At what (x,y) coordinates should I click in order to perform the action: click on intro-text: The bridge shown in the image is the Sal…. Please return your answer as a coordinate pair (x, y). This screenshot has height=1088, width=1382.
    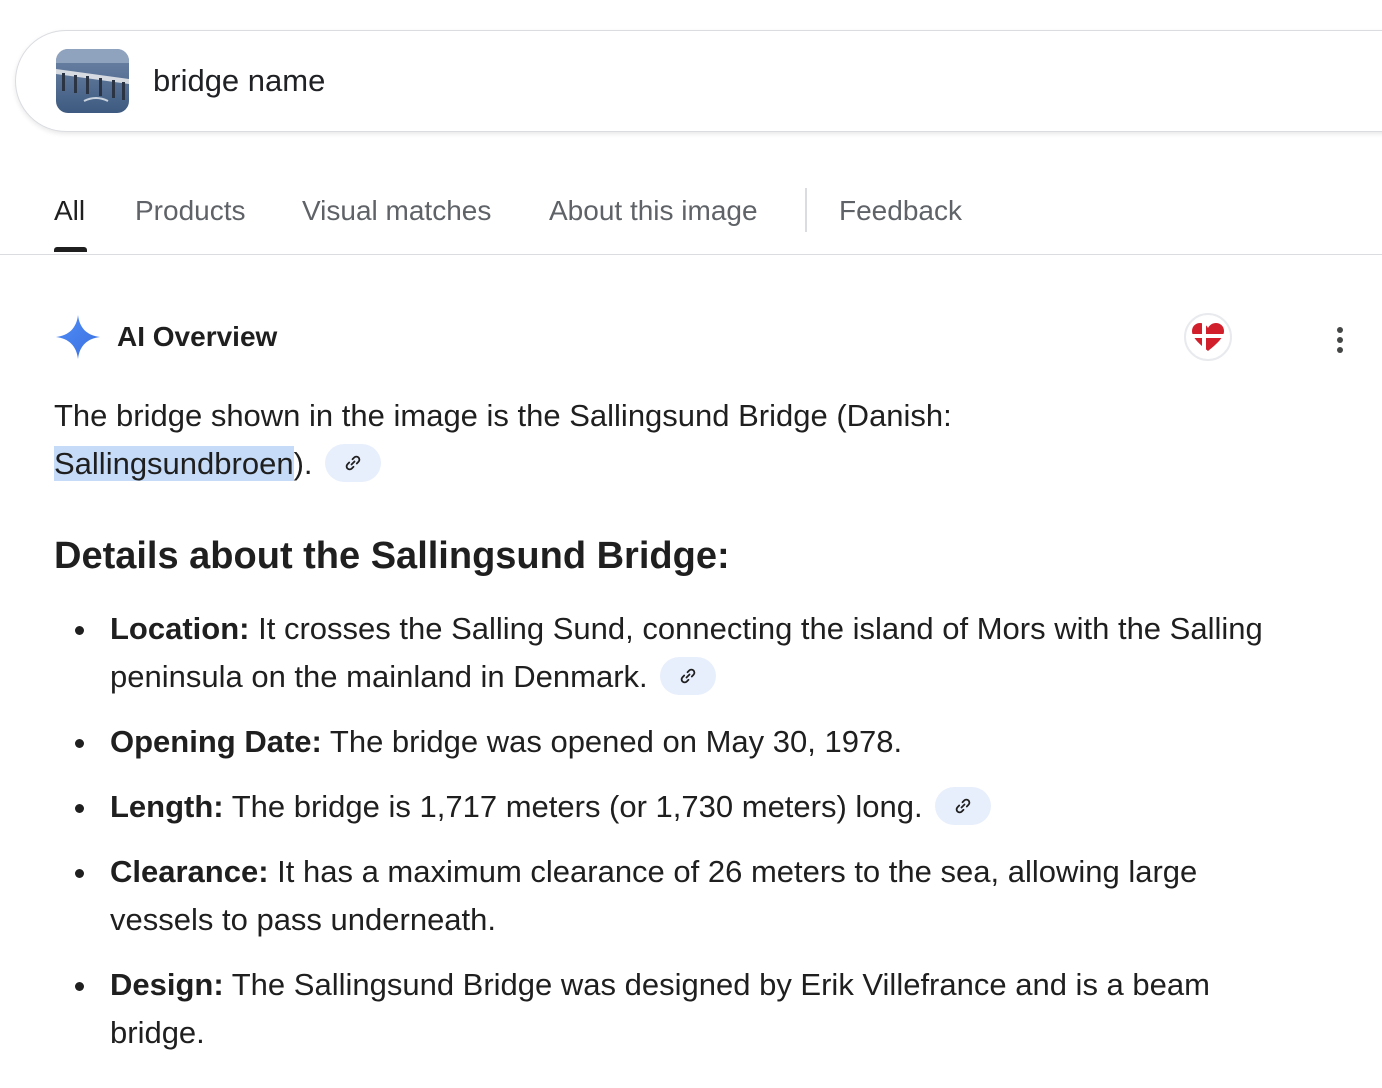
    Looking at the image, I should click on (503, 415).